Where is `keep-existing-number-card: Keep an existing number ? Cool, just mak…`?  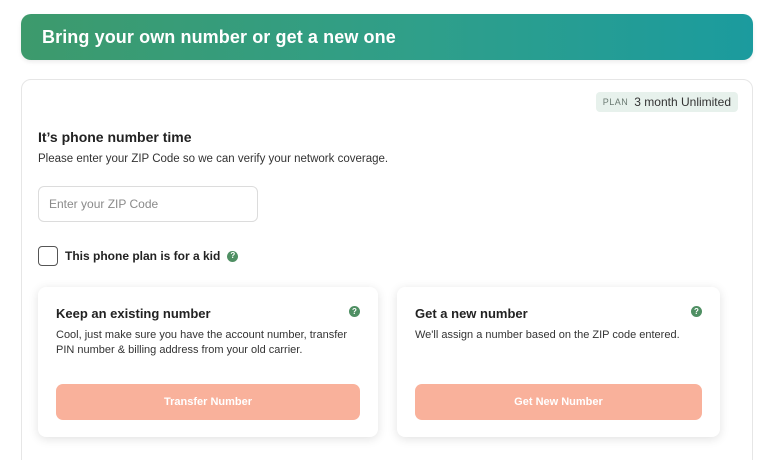
keep-existing-number-card: Keep an existing number ? Cool, just mak… is located at coordinates (208, 362).